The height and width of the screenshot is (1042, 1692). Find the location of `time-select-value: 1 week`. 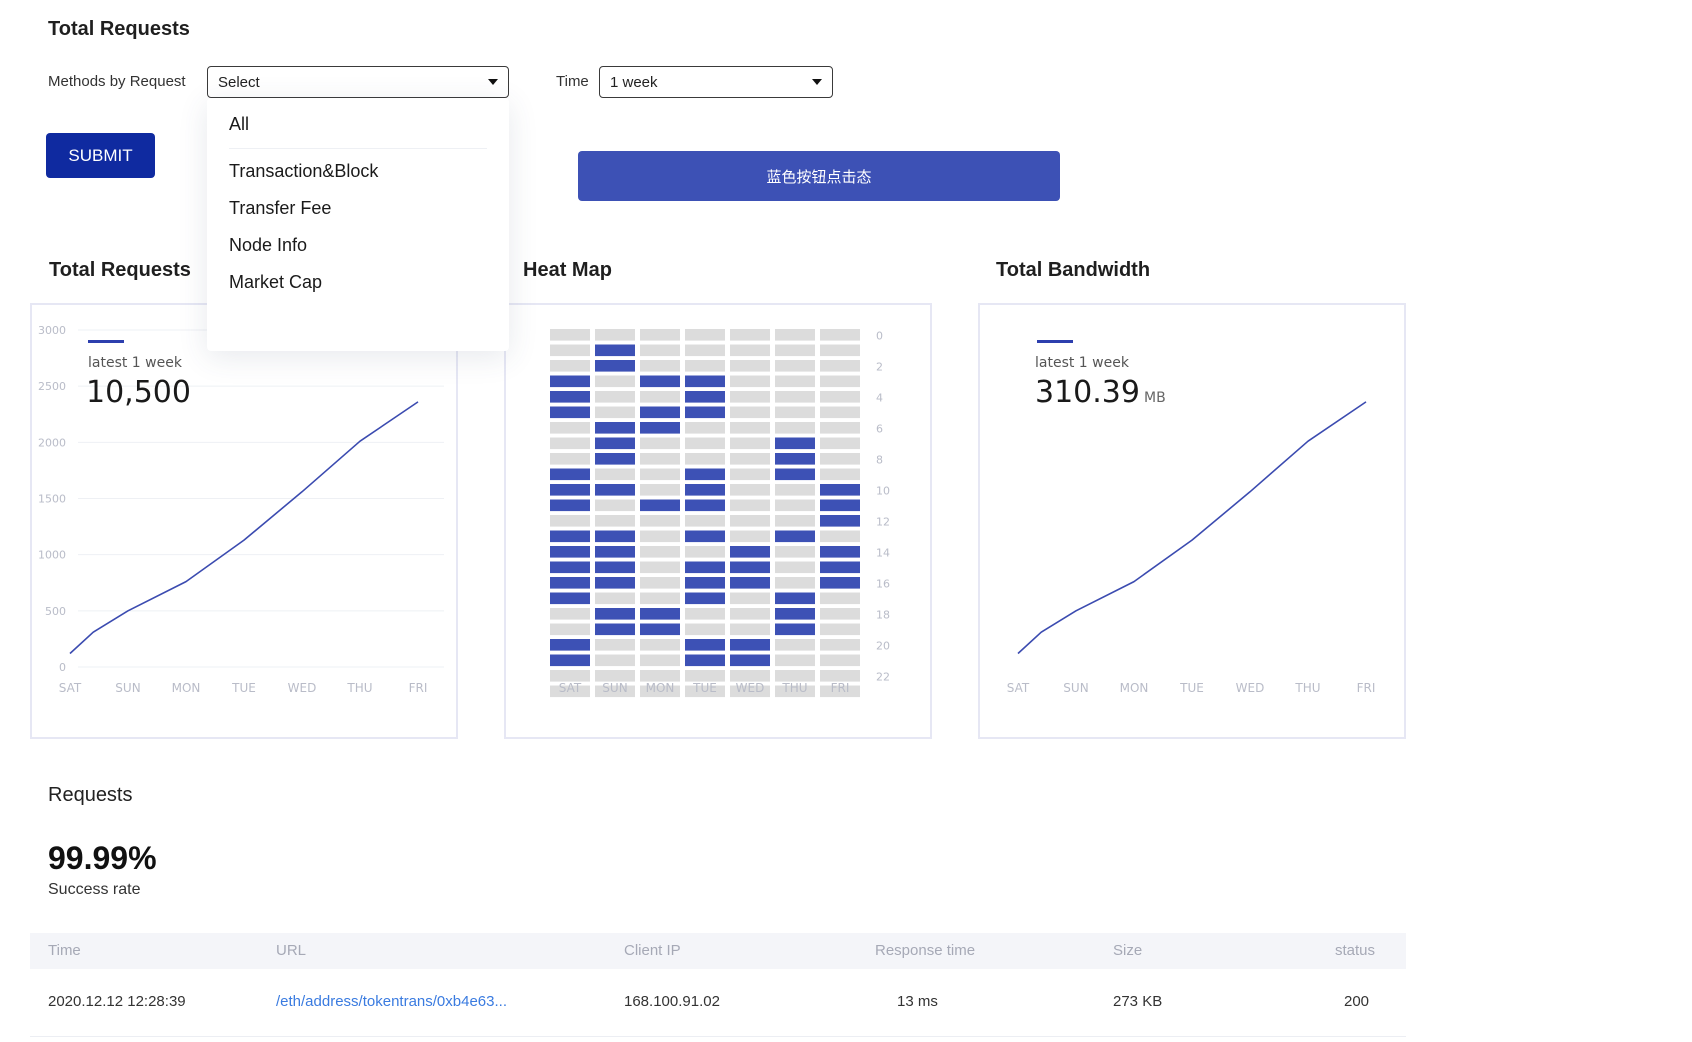

time-select-value: 1 week is located at coordinates (634, 82).